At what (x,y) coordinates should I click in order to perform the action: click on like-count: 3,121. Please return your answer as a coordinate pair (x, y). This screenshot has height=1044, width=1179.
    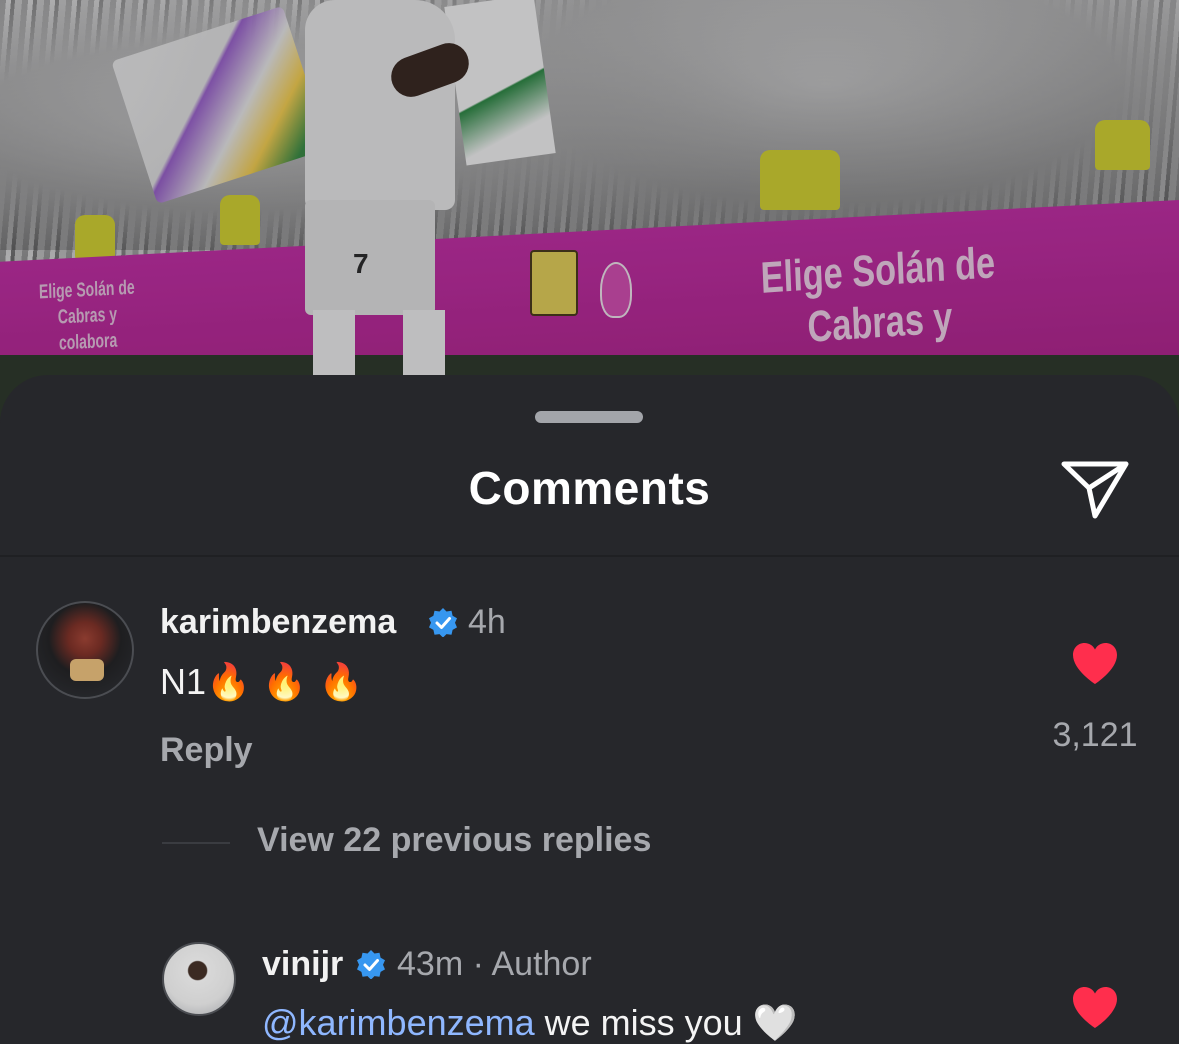
    Looking at the image, I should click on (1095, 735).